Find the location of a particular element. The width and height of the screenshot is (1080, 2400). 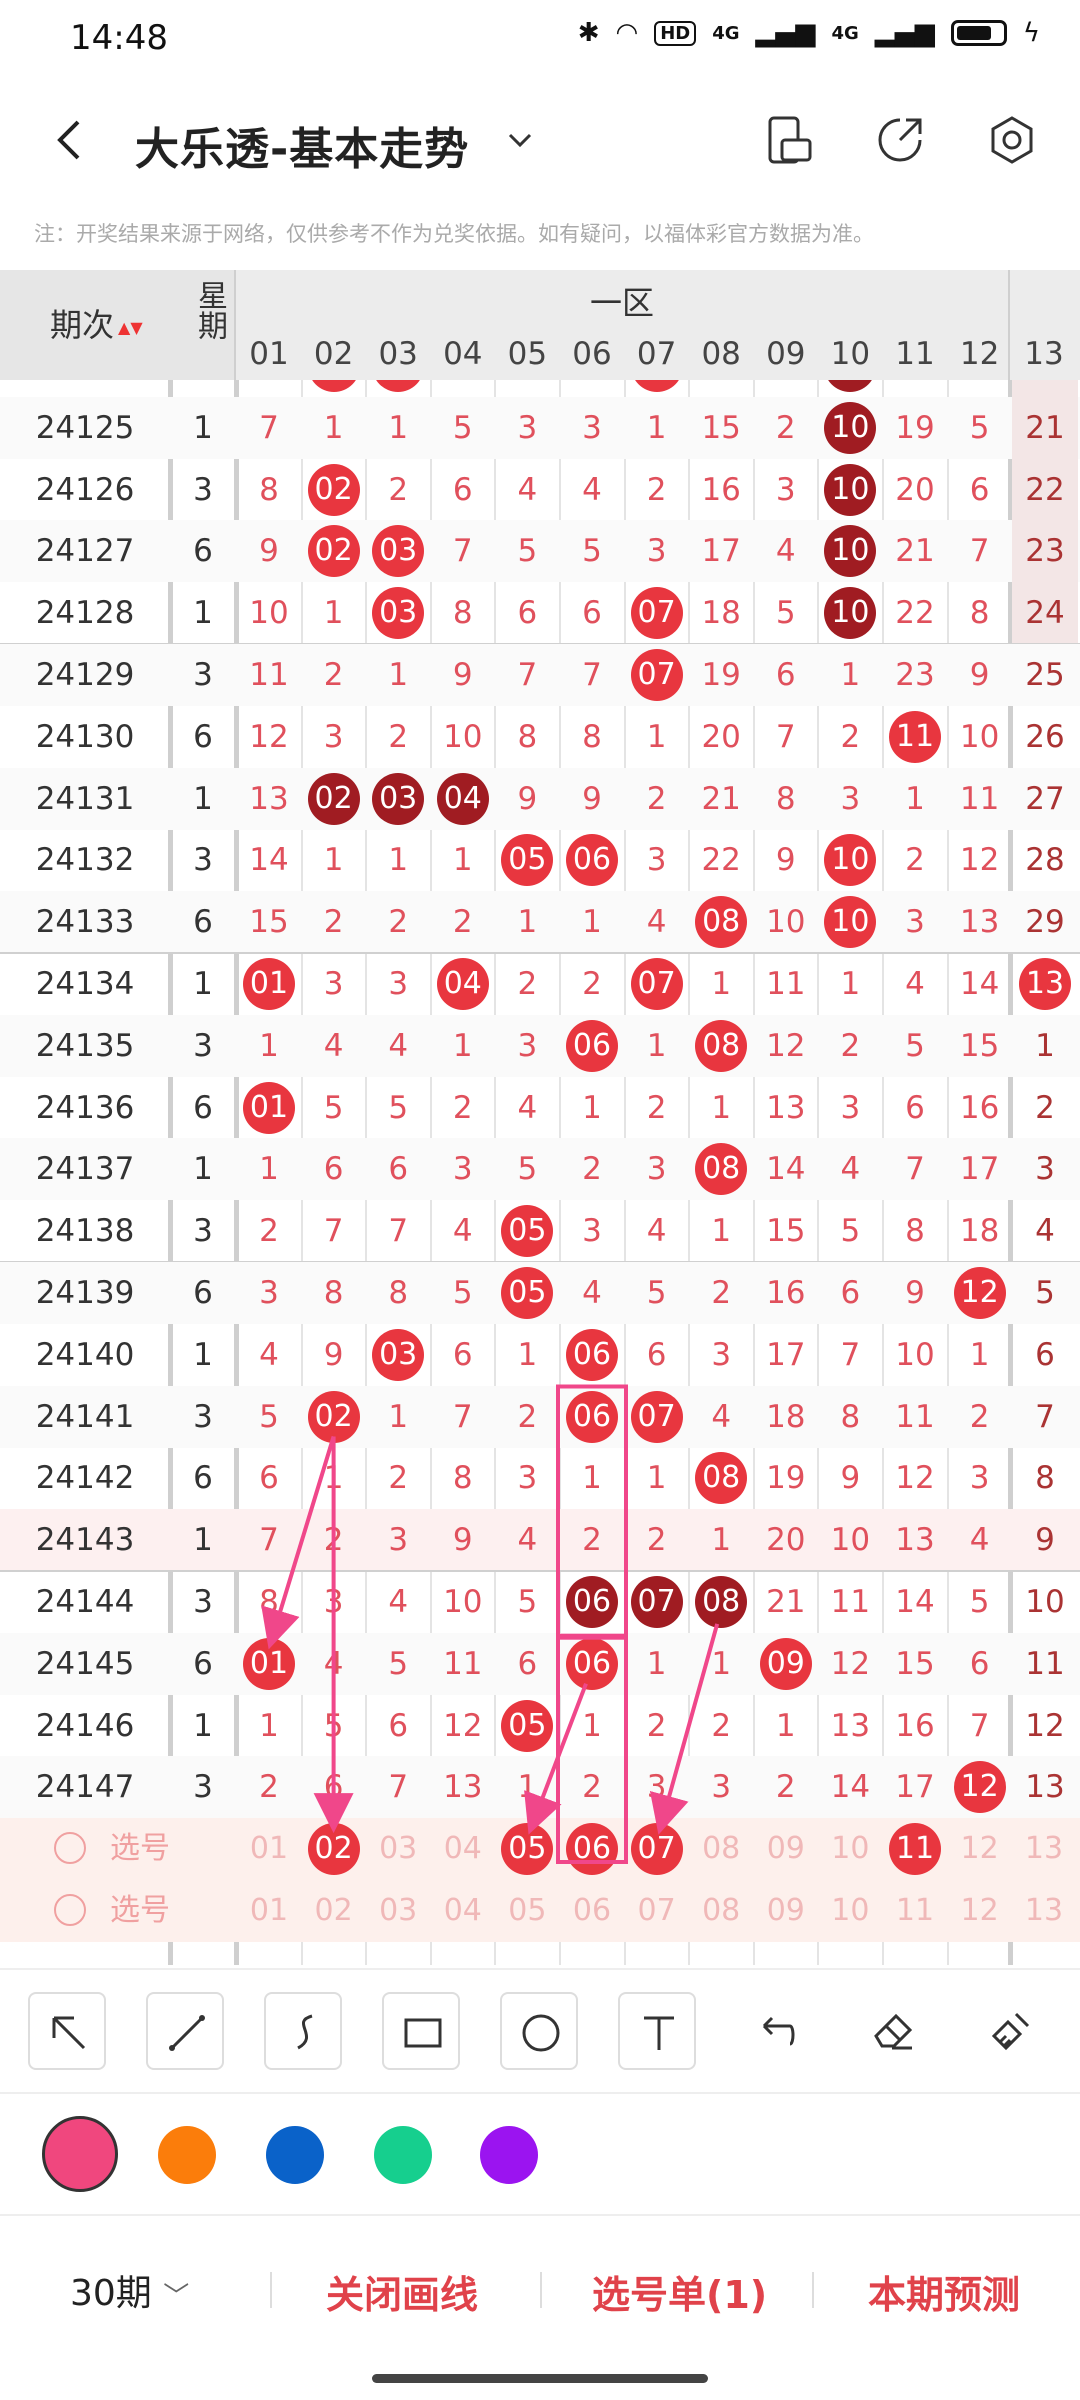

line-tool-button is located at coordinates (185, 2031).